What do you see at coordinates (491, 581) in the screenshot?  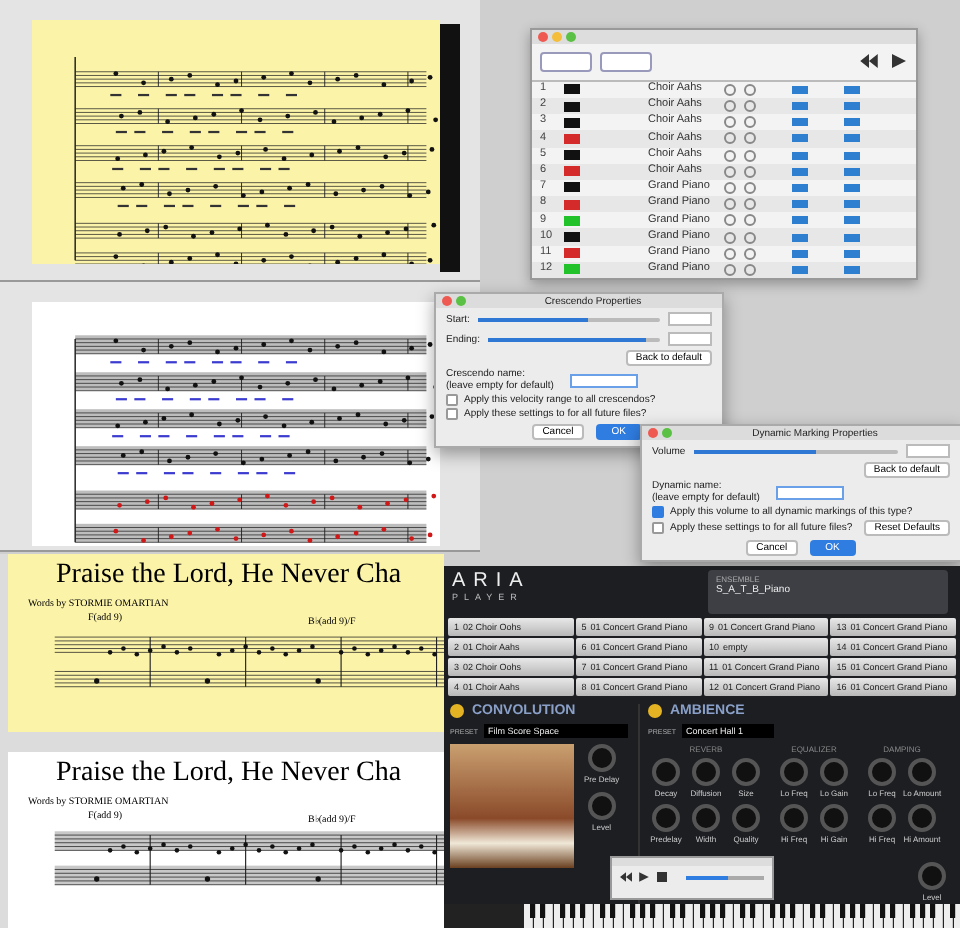 I see `logo-text: ARIA` at bounding box center [491, 581].